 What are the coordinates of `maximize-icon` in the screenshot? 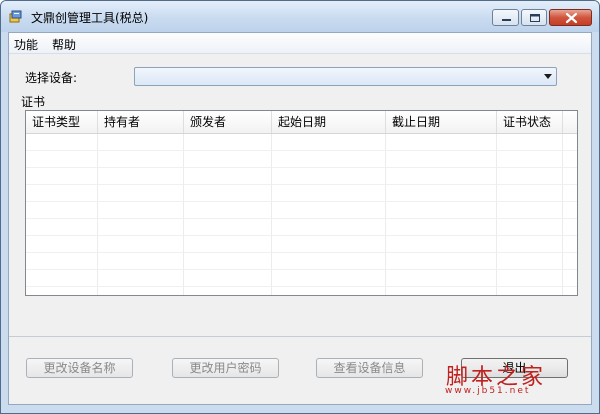 It's located at (535, 18).